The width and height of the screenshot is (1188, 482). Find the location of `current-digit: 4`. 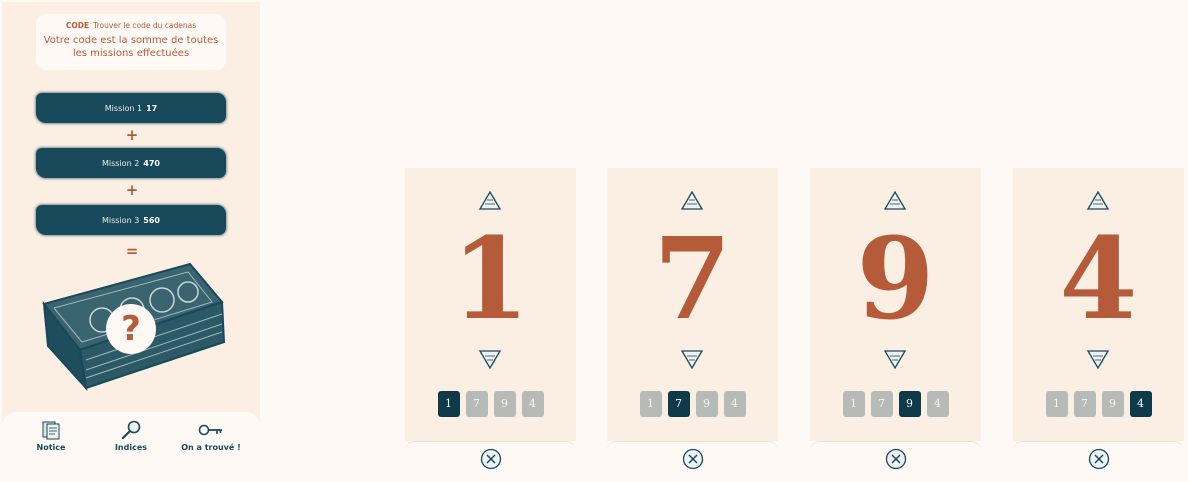

current-digit: 4 is located at coordinates (1098, 279).